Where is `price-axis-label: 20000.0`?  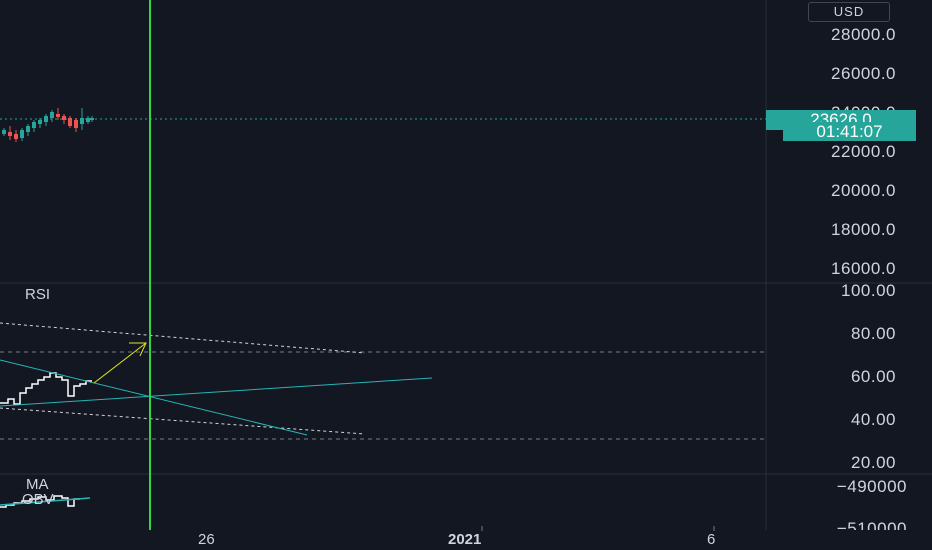 price-axis-label: 20000.0 is located at coordinates (863, 190).